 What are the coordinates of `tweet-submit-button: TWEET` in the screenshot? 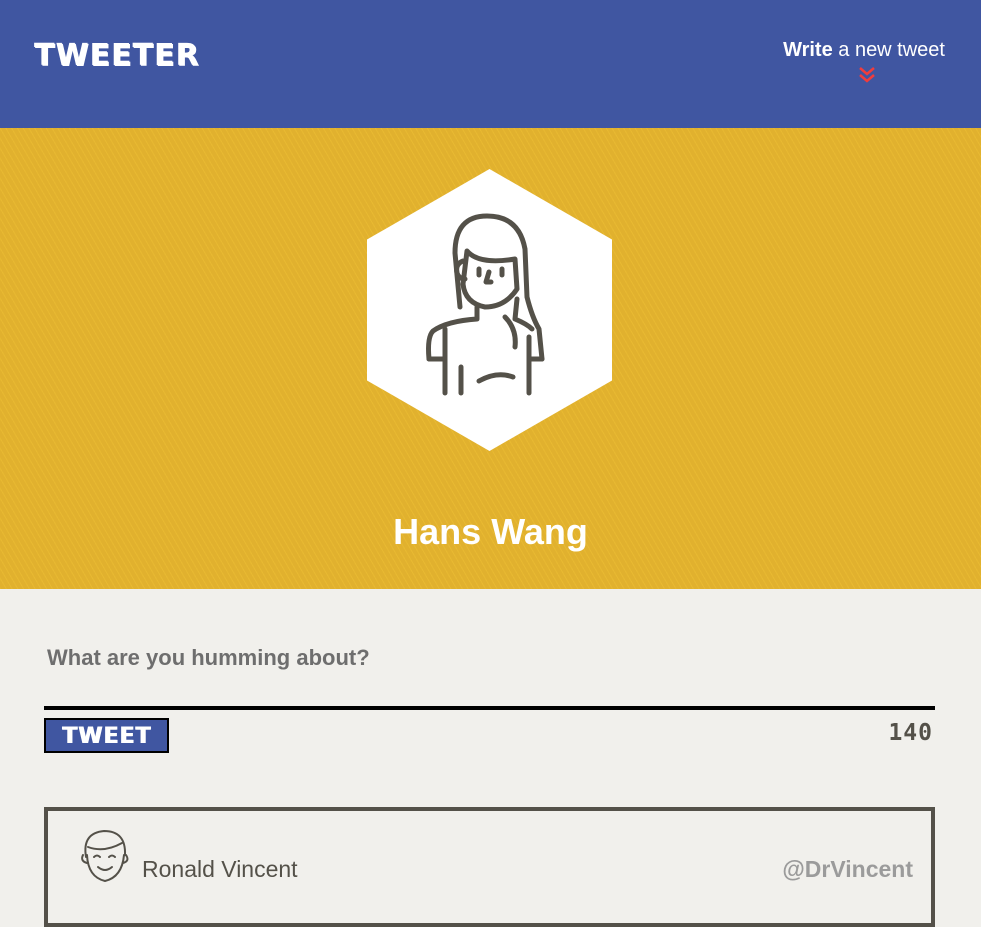 It's located at (106, 735).